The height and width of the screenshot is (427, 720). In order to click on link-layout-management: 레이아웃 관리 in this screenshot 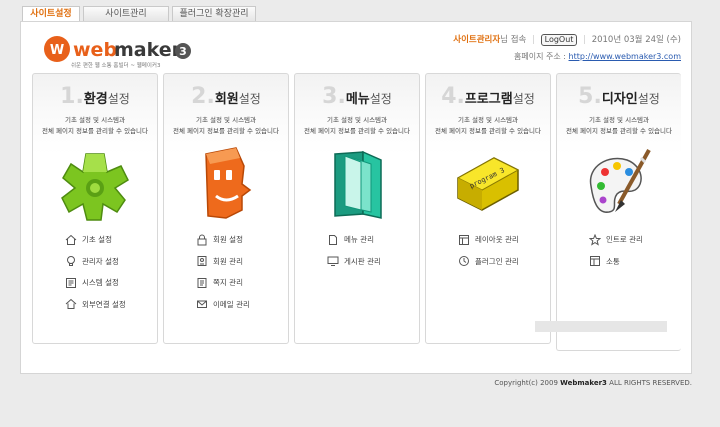, I will do `click(488, 240)`.